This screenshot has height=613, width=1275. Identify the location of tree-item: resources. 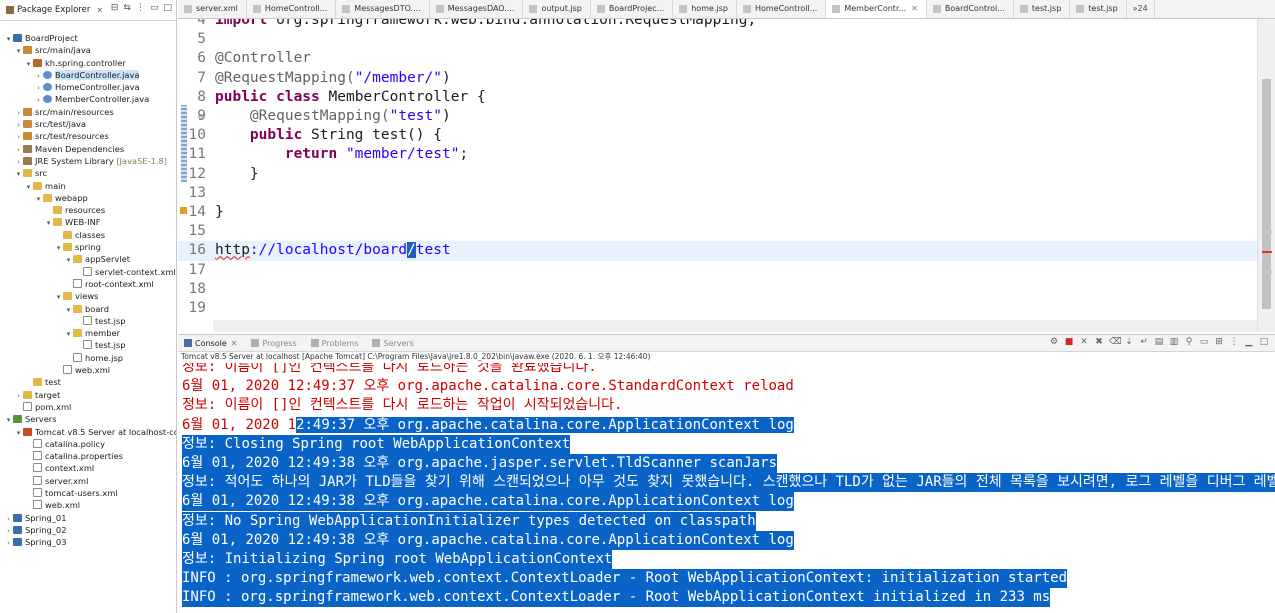
(88, 210).